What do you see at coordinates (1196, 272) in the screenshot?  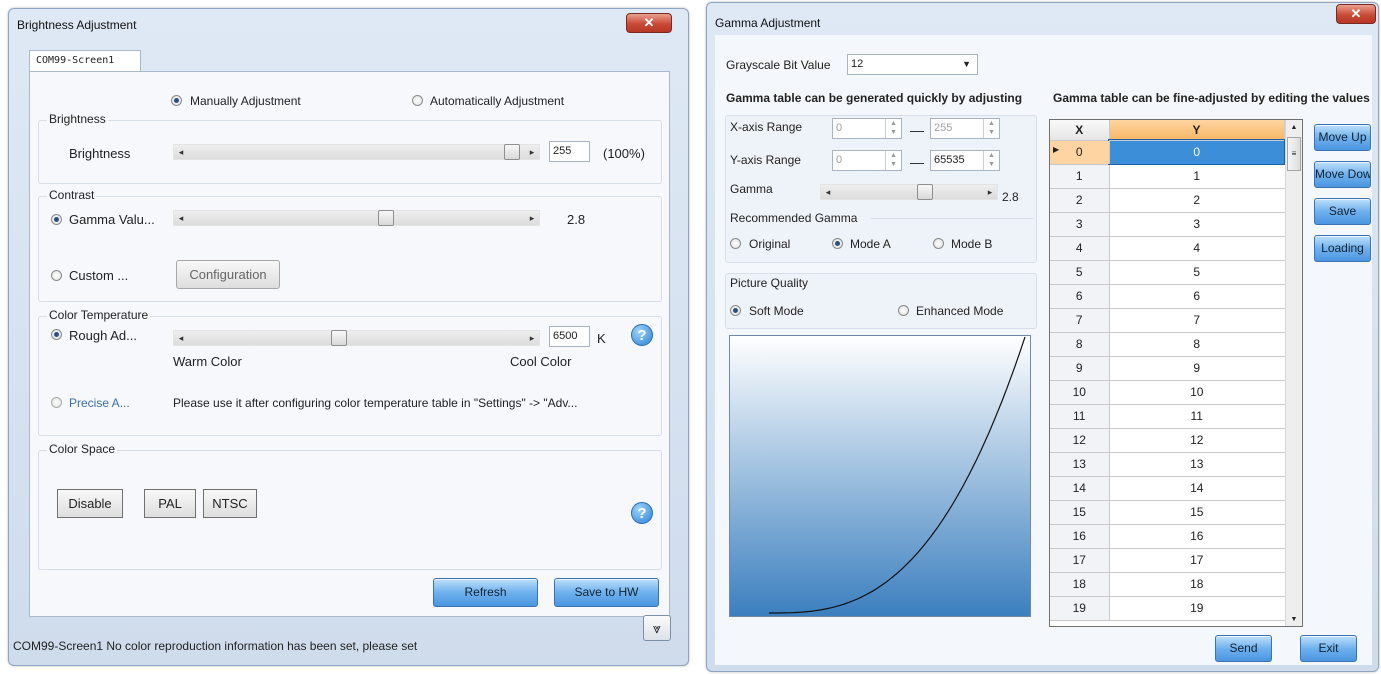 I see `y-cell: 5` at bounding box center [1196, 272].